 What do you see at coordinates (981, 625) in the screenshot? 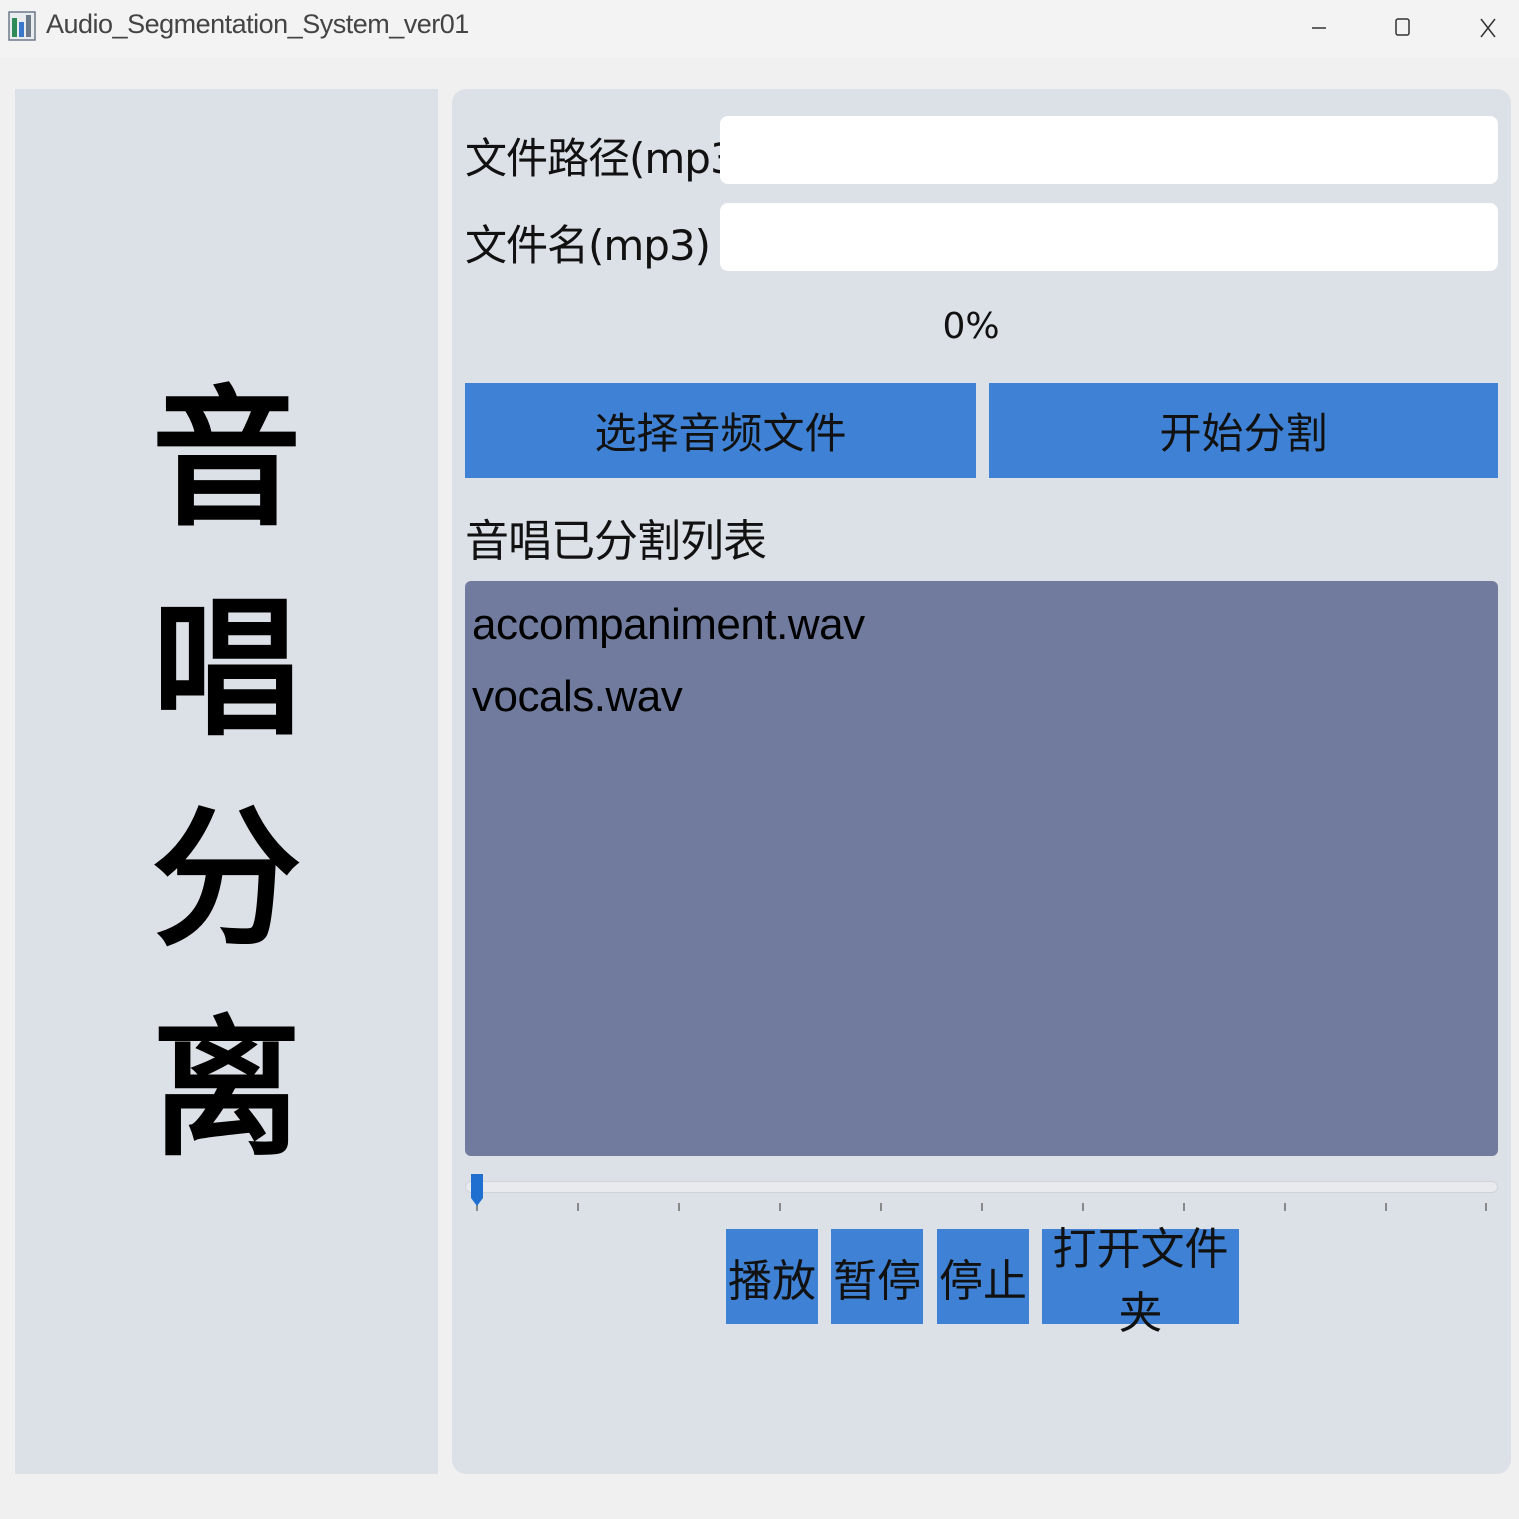
I see `list-item: accompaniment.wav` at bounding box center [981, 625].